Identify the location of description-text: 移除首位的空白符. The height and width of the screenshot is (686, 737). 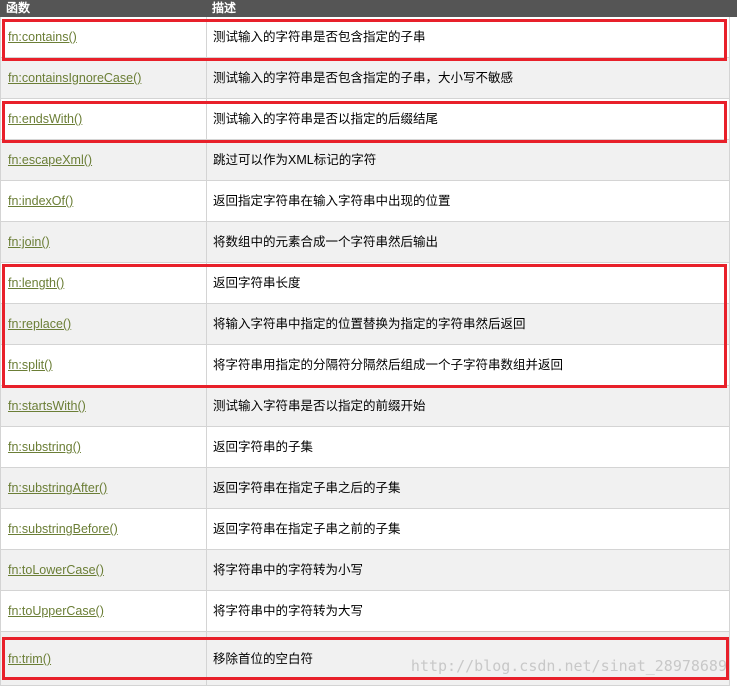
(263, 659).